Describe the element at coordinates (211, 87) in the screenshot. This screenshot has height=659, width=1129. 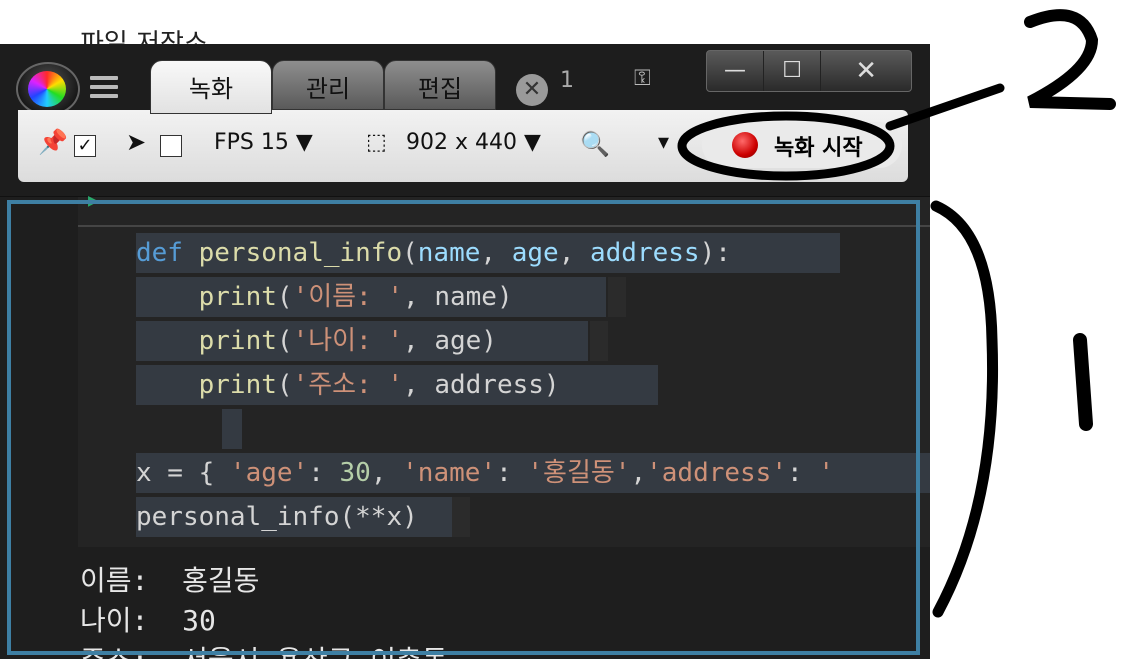
I see `tab-record: 녹화` at that location.